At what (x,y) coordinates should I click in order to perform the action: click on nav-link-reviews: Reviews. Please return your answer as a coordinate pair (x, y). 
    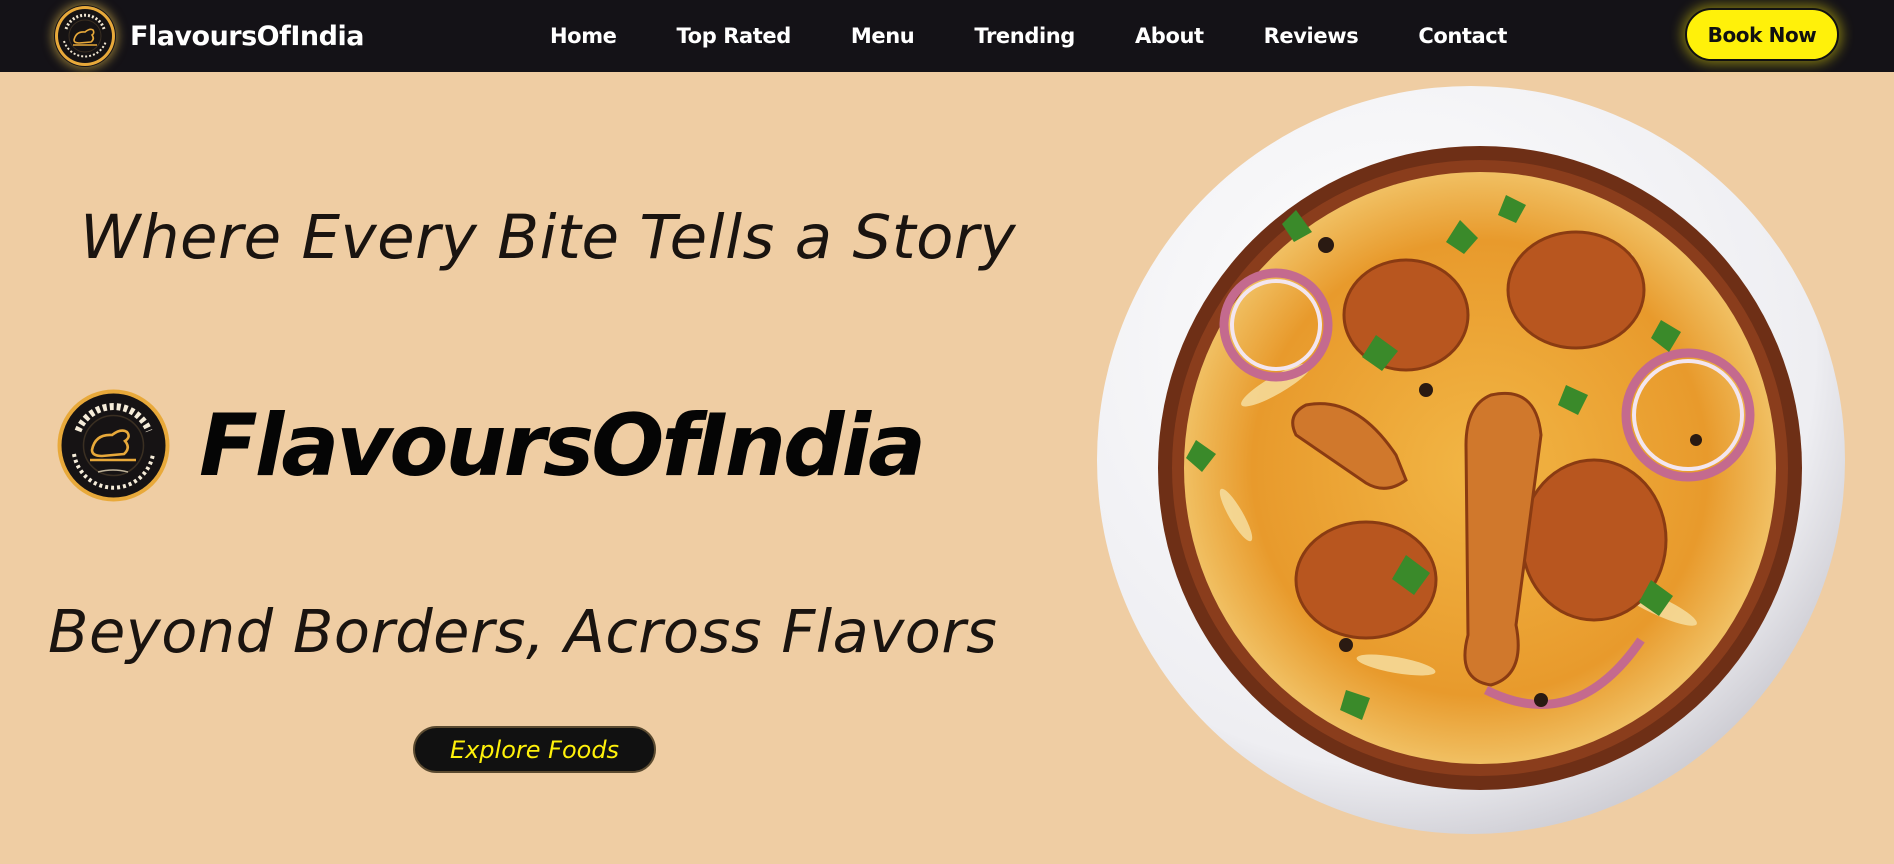
    Looking at the image, I should click on (1311, 36).